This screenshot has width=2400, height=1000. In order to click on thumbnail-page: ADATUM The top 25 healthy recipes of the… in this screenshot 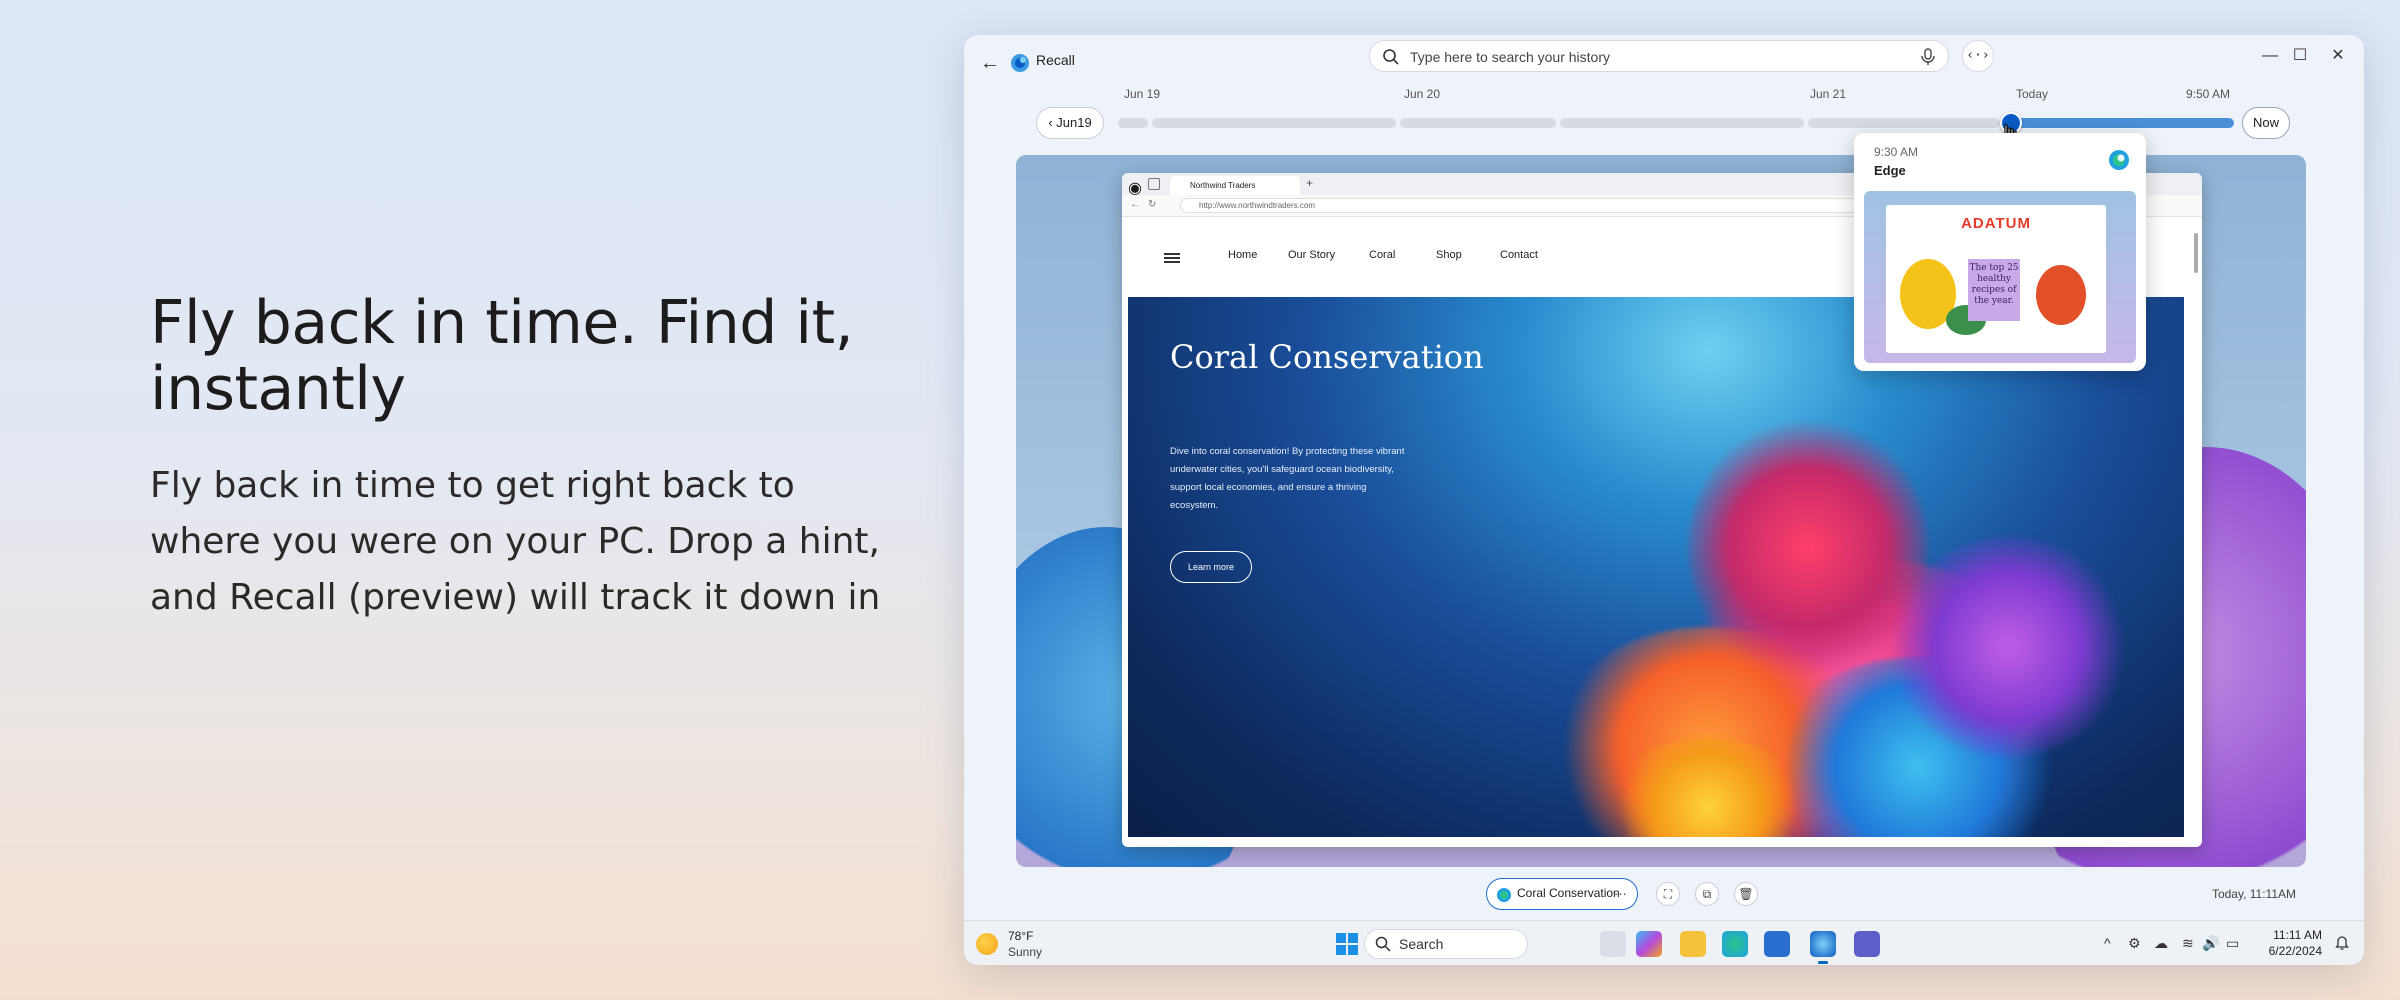, I will do `click(1996, 279)`.